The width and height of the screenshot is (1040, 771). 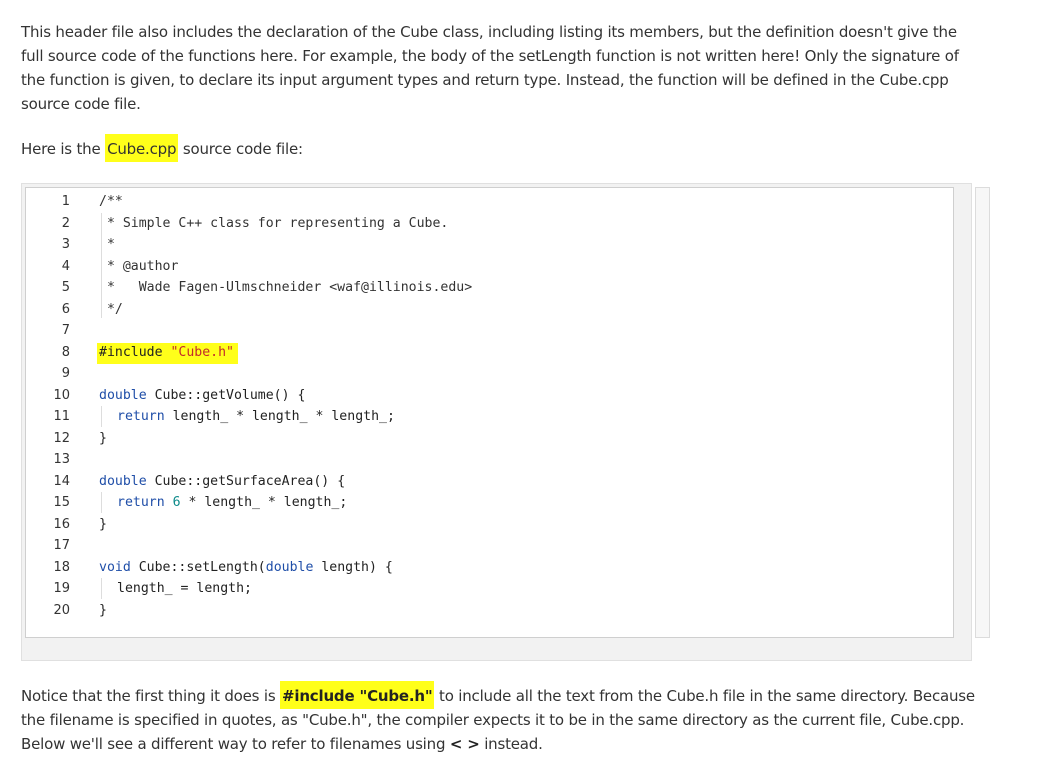 I want to click on cube-cpp-highlight: Cube.cpp, so click(x=142, y=148).